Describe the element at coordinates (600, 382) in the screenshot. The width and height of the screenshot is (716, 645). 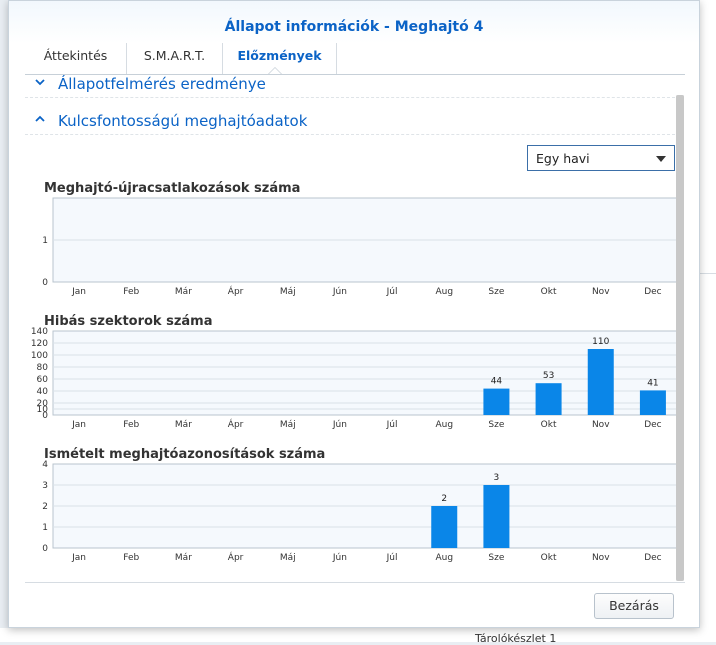
I see `bar-nov` at that location.